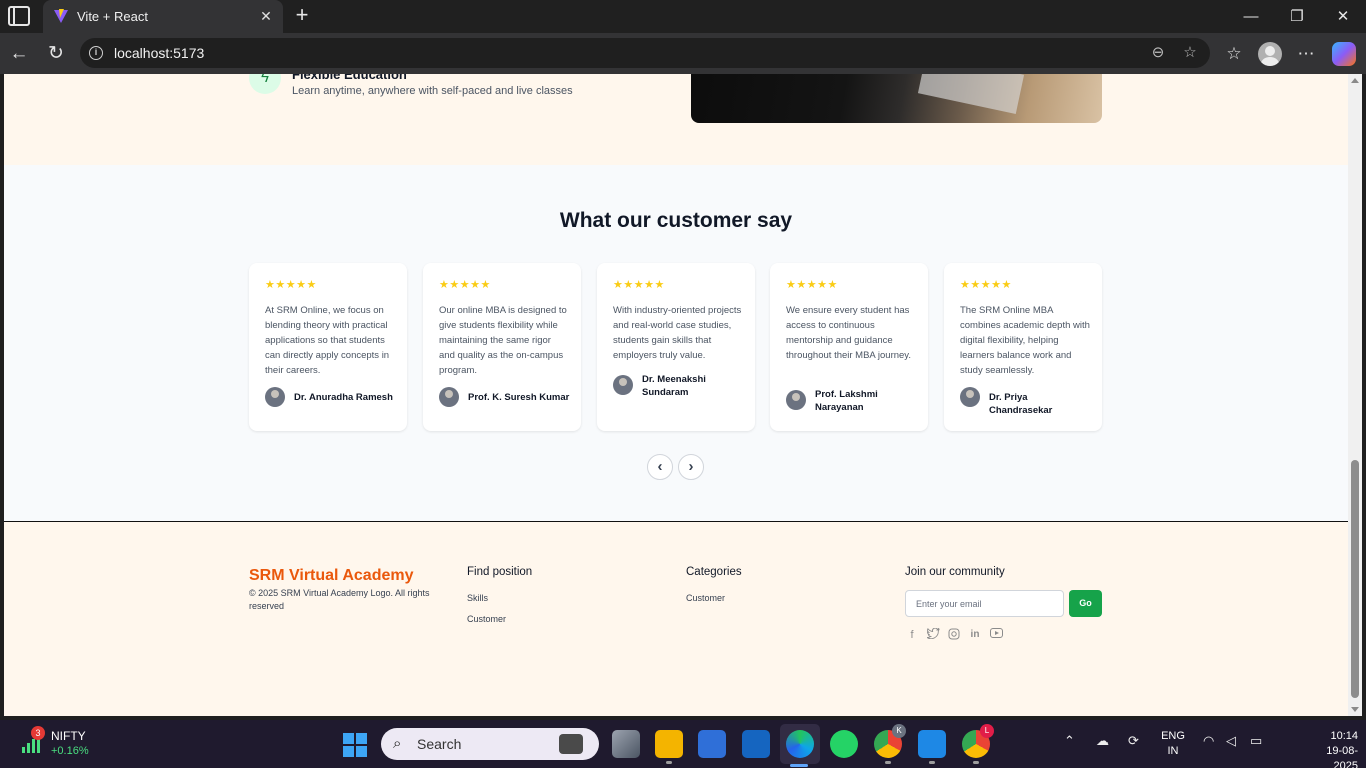  I want to click on tab-actions-icon, so click(19, 16).